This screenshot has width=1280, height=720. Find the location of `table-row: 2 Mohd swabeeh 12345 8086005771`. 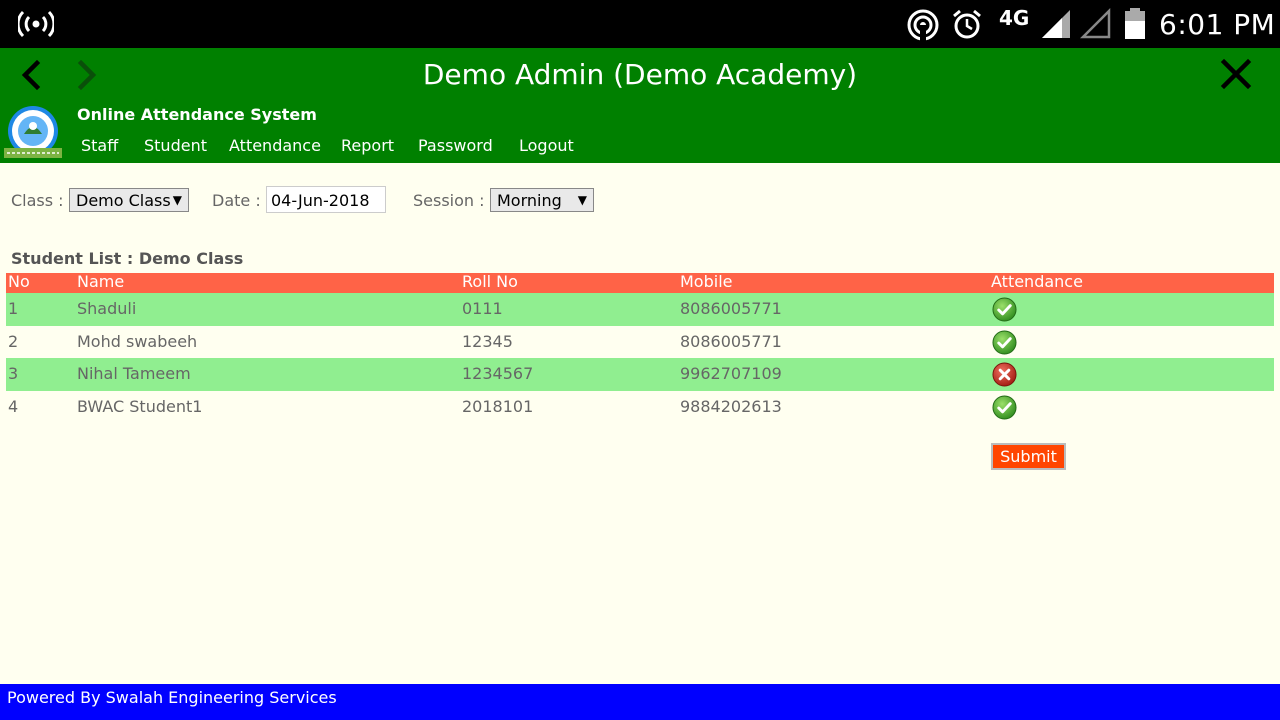

table-row: 2 Mohd swabeeh 12345 8086005771 is located at coordinates (640, 342).